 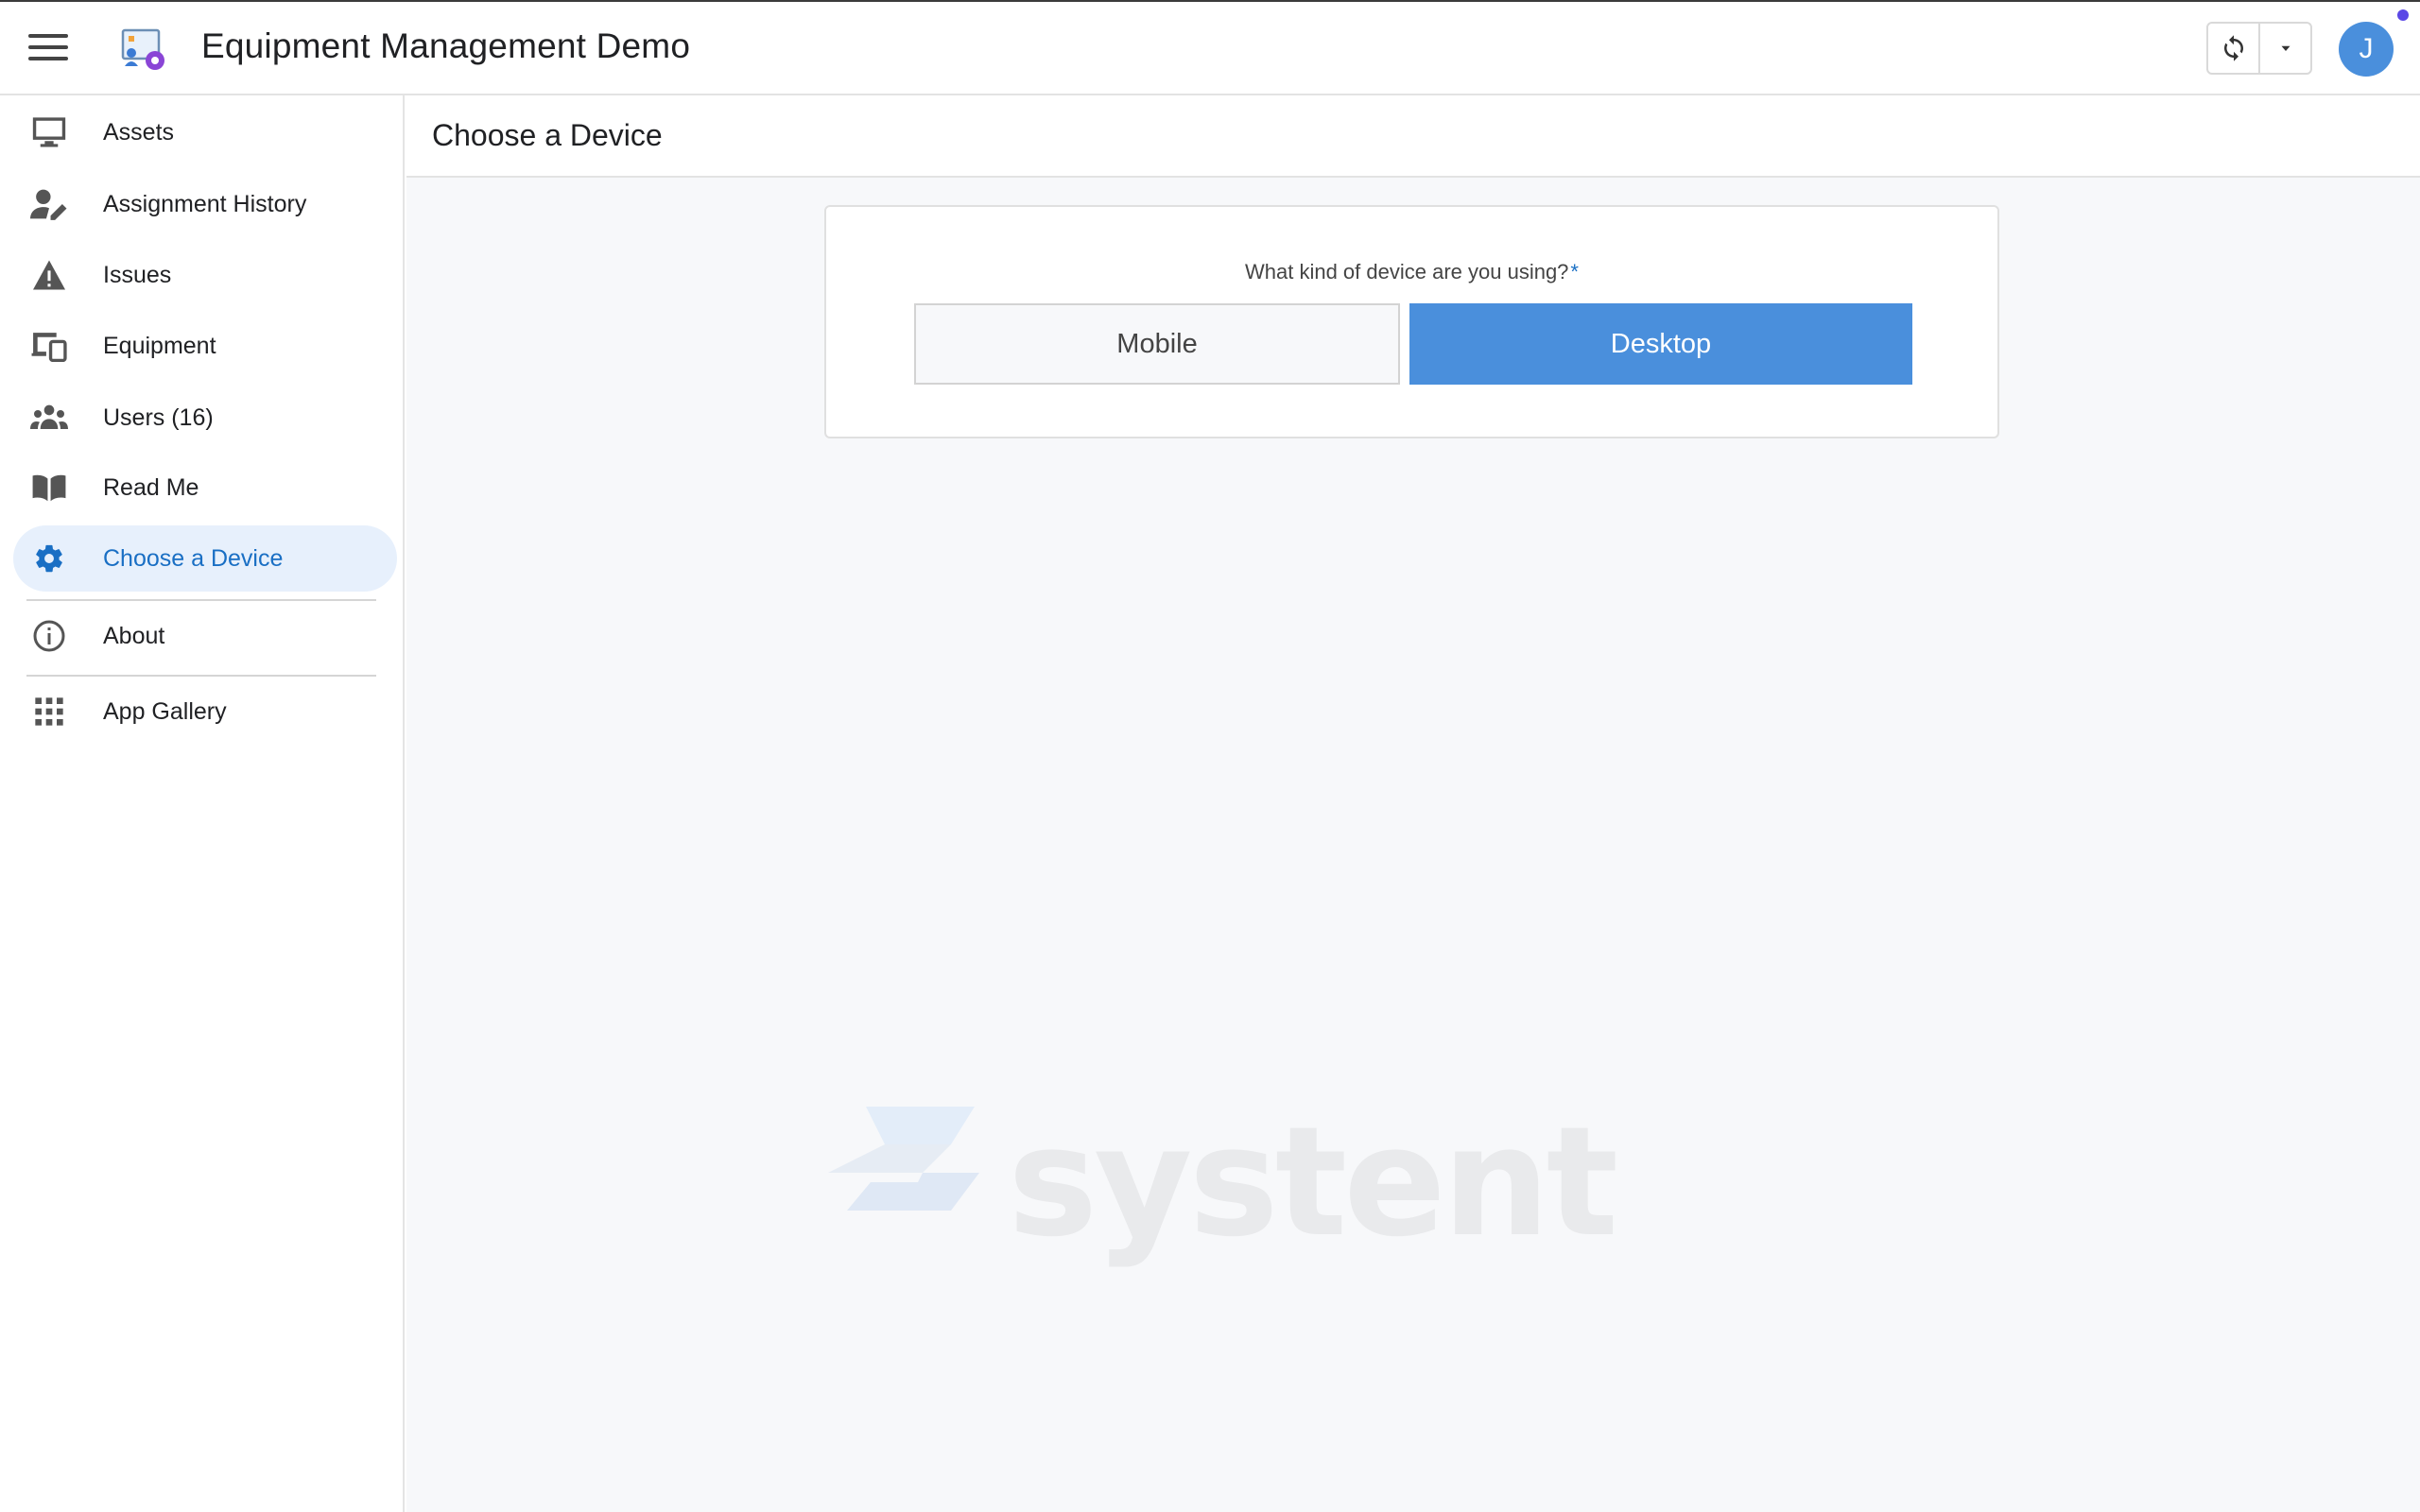 What do you see at coordinates (49, 418) in the screenshot?
I see `users-icon` at bounding box center [49, 418].